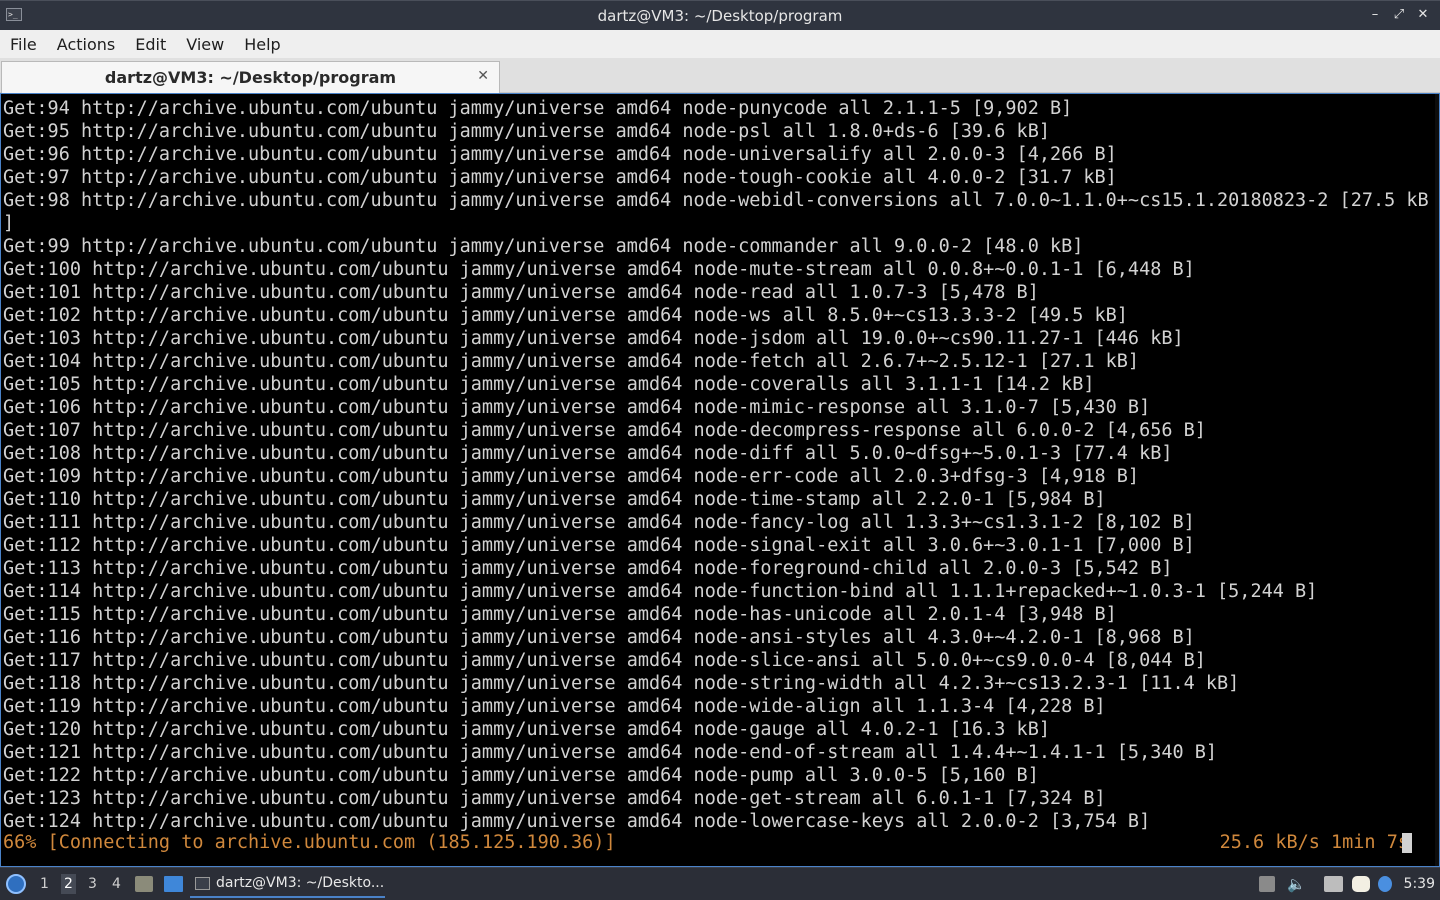  I want to click on network-icon, so click(1333, 884).